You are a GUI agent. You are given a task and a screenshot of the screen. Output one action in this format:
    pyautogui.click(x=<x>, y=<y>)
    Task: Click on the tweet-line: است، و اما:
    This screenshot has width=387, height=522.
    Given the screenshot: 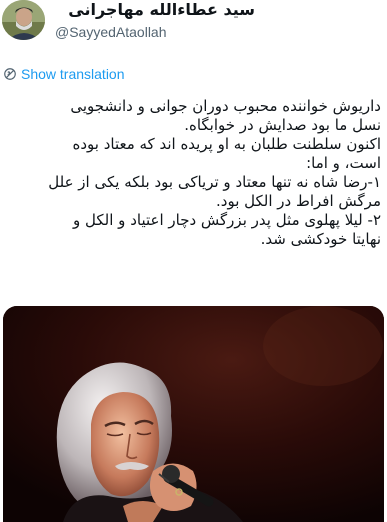 What is the action you would take?
    pyautogui.click(x=343, y=163)
    